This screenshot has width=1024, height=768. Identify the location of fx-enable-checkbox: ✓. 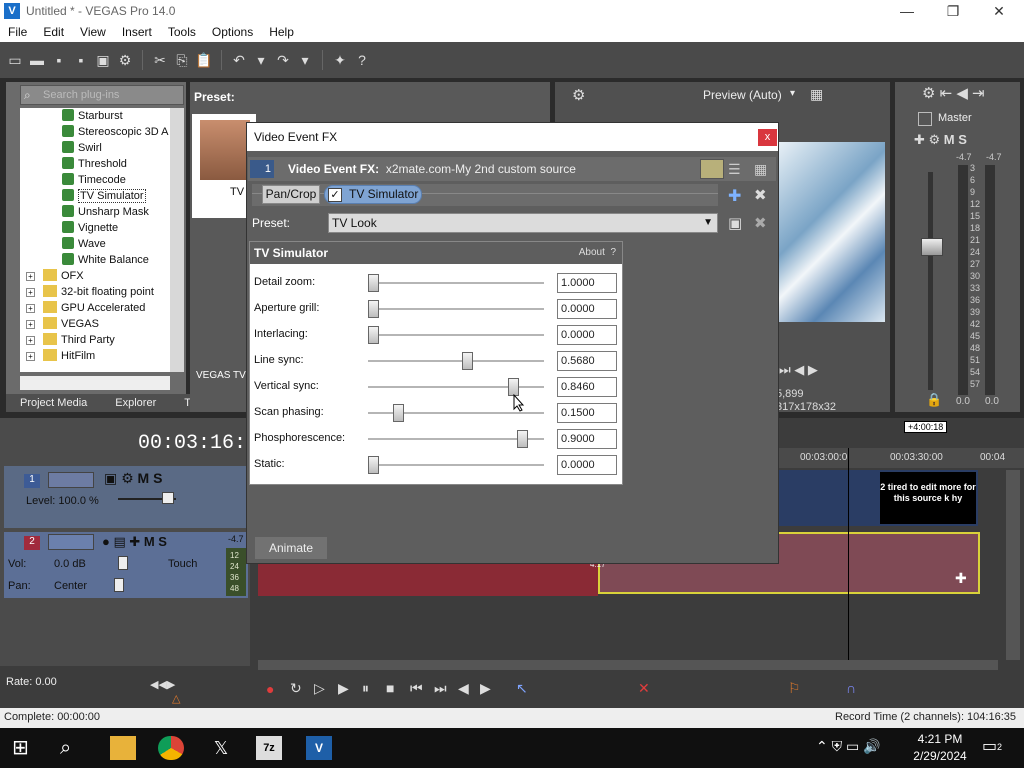
(335, 195).